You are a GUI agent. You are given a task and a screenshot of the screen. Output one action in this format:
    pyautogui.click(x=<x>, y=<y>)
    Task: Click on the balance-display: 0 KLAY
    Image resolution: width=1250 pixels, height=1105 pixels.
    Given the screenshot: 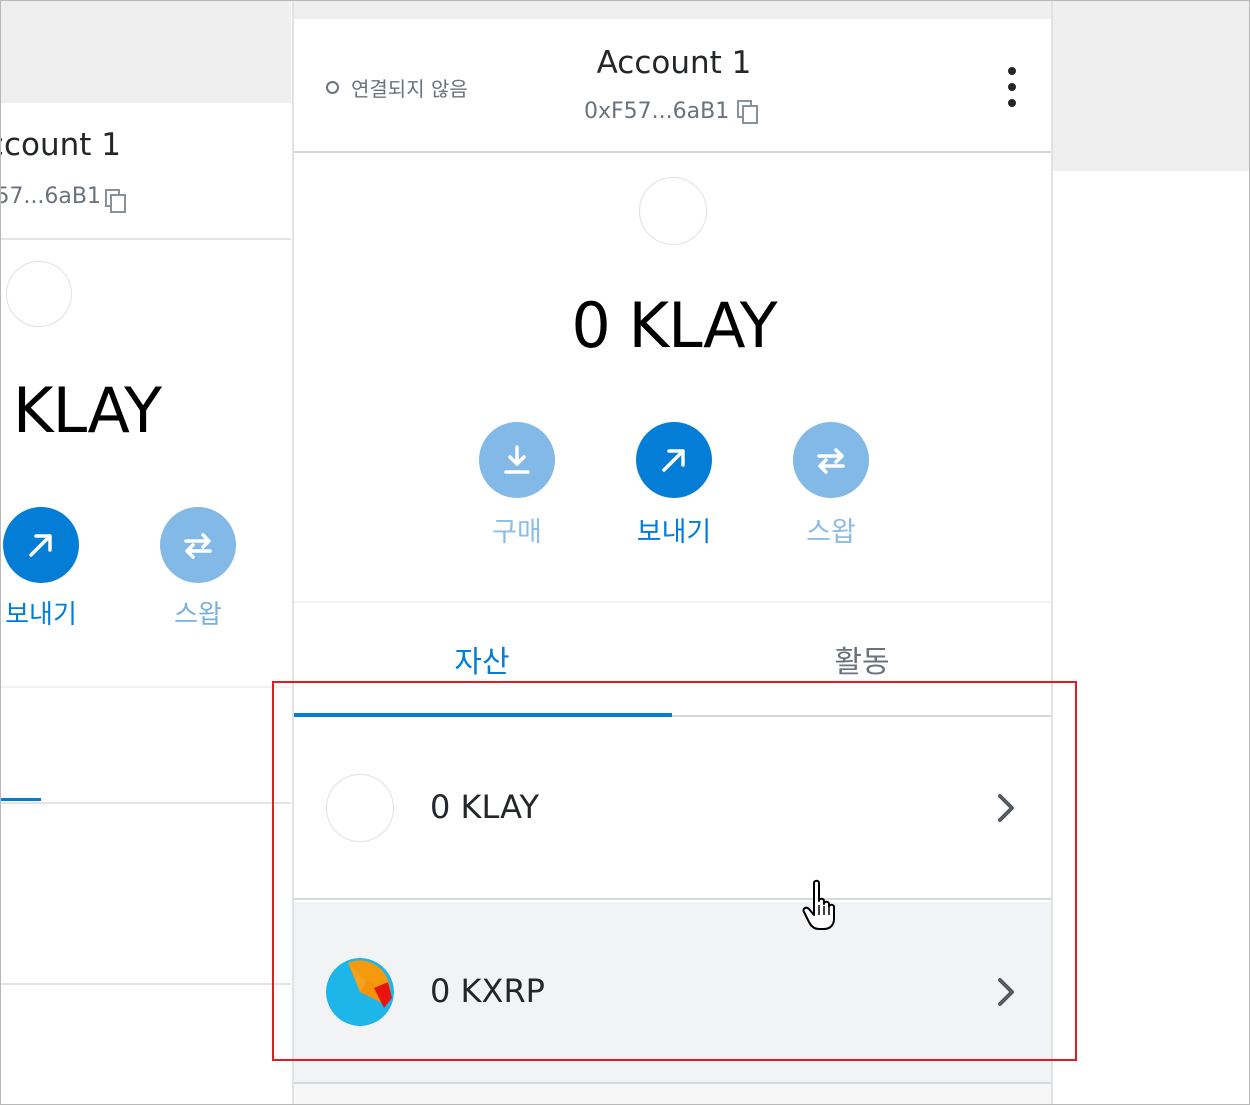 What is the action you would take?
    pyautogui.click(x=674, y=325)
    